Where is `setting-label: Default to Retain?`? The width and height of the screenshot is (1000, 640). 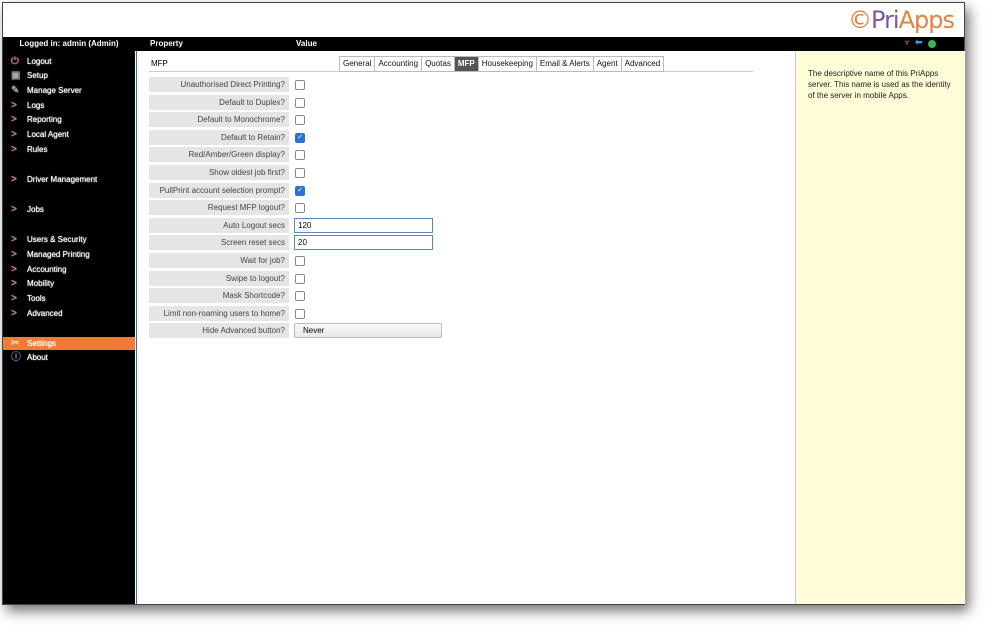 setting-label: Default to Retain? is located at coordinates (219, 137).